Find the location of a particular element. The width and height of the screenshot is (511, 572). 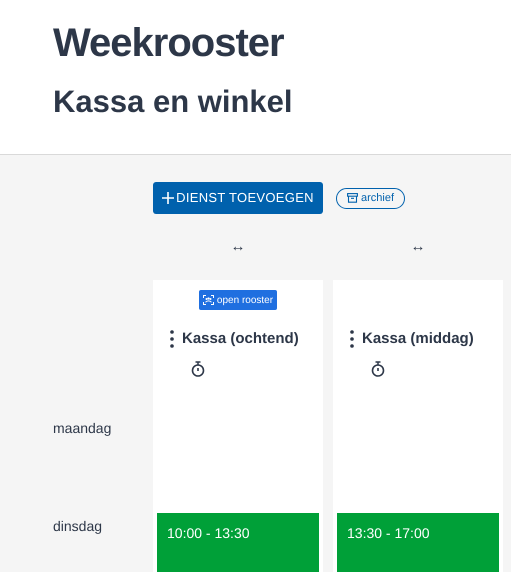

day-label: maandag is located at coordinates (82, 428).